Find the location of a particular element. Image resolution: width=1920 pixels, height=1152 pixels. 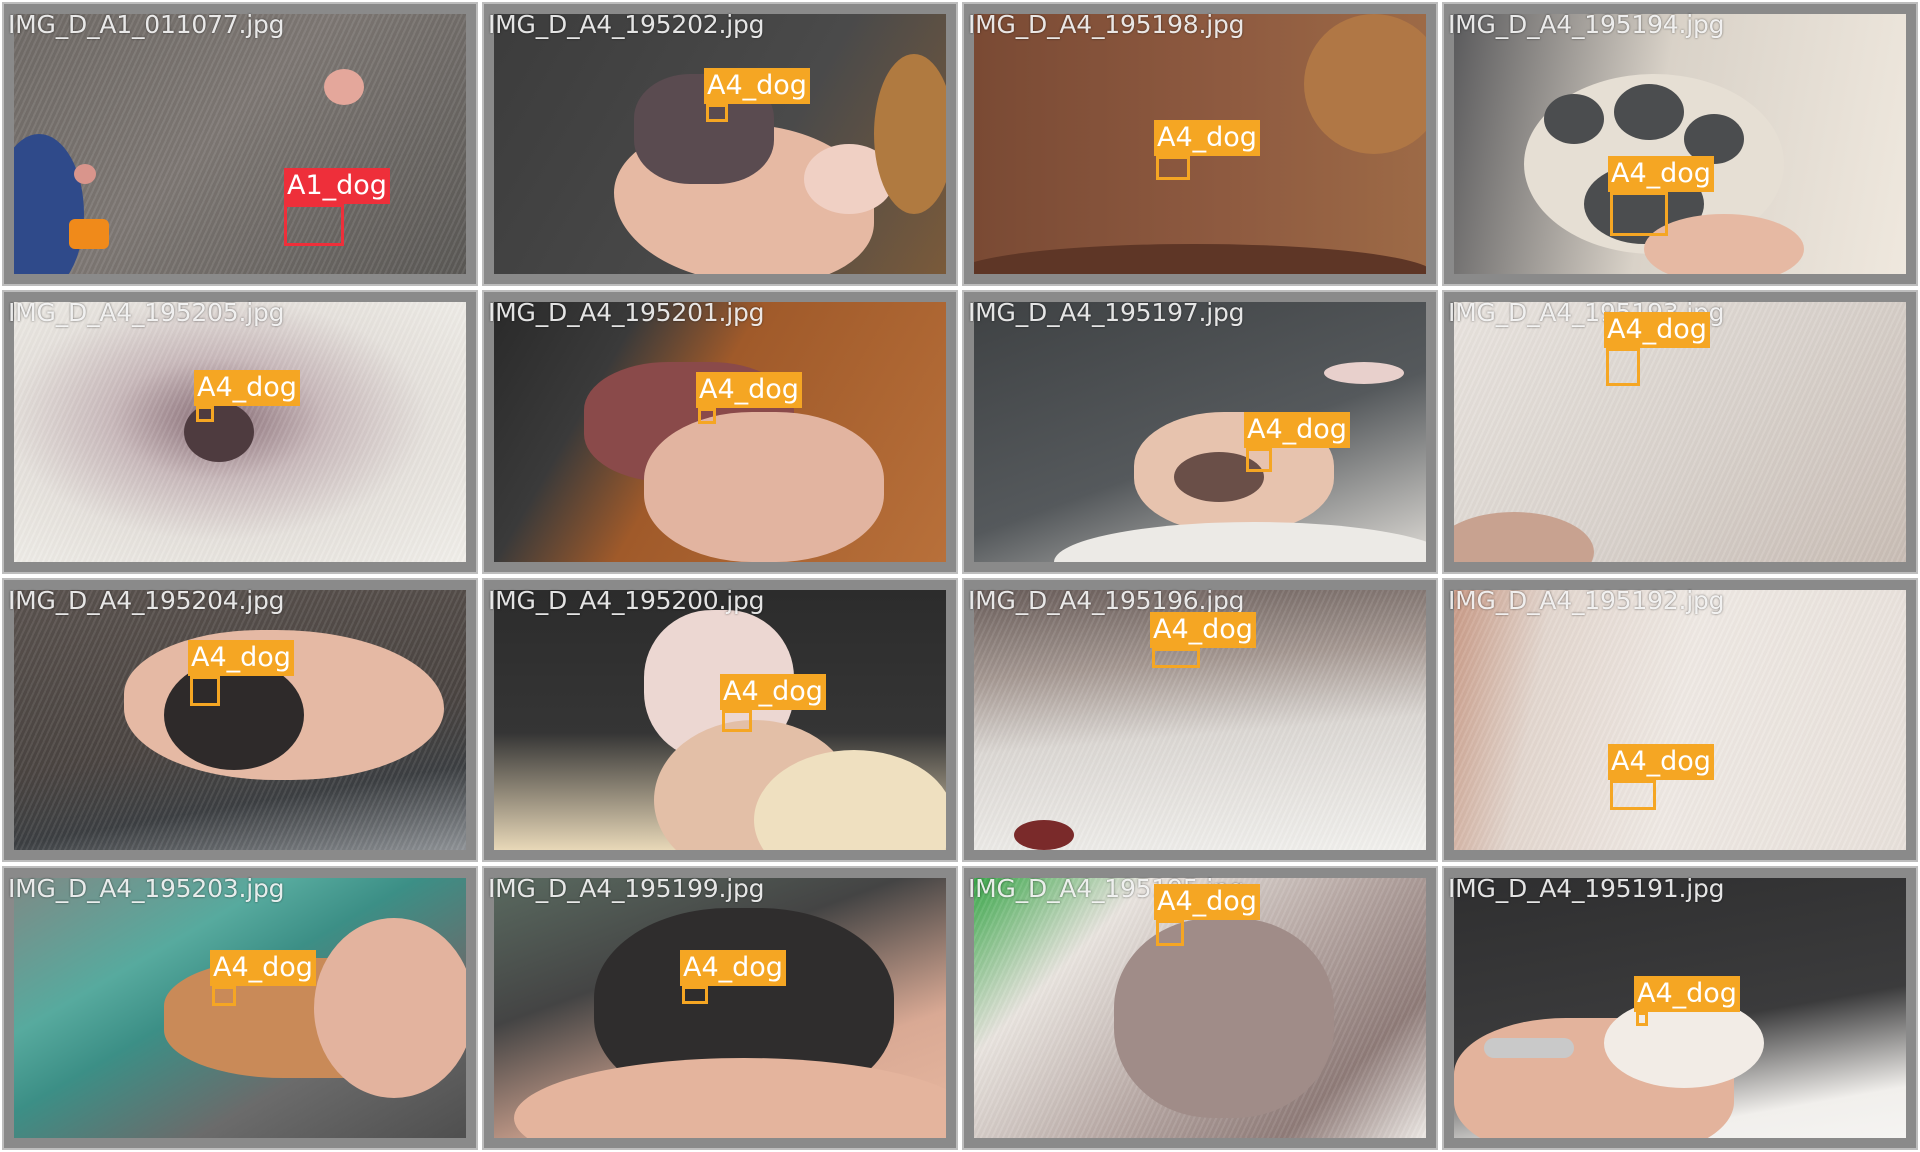

image-tile: IMG_D_A1_011077.jpg A1_dog is located at coordinates (240, 144).